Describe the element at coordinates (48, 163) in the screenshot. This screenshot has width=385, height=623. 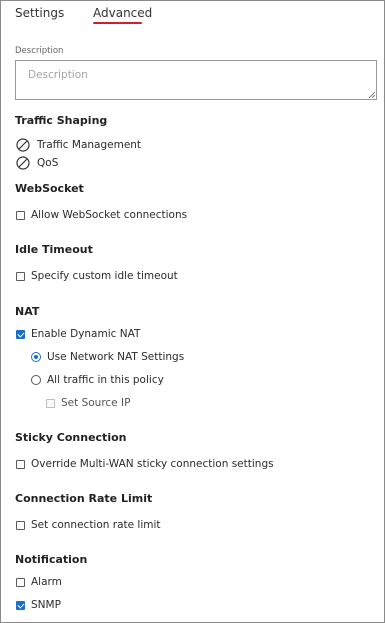
I see `qos-label: QoS` at that location.